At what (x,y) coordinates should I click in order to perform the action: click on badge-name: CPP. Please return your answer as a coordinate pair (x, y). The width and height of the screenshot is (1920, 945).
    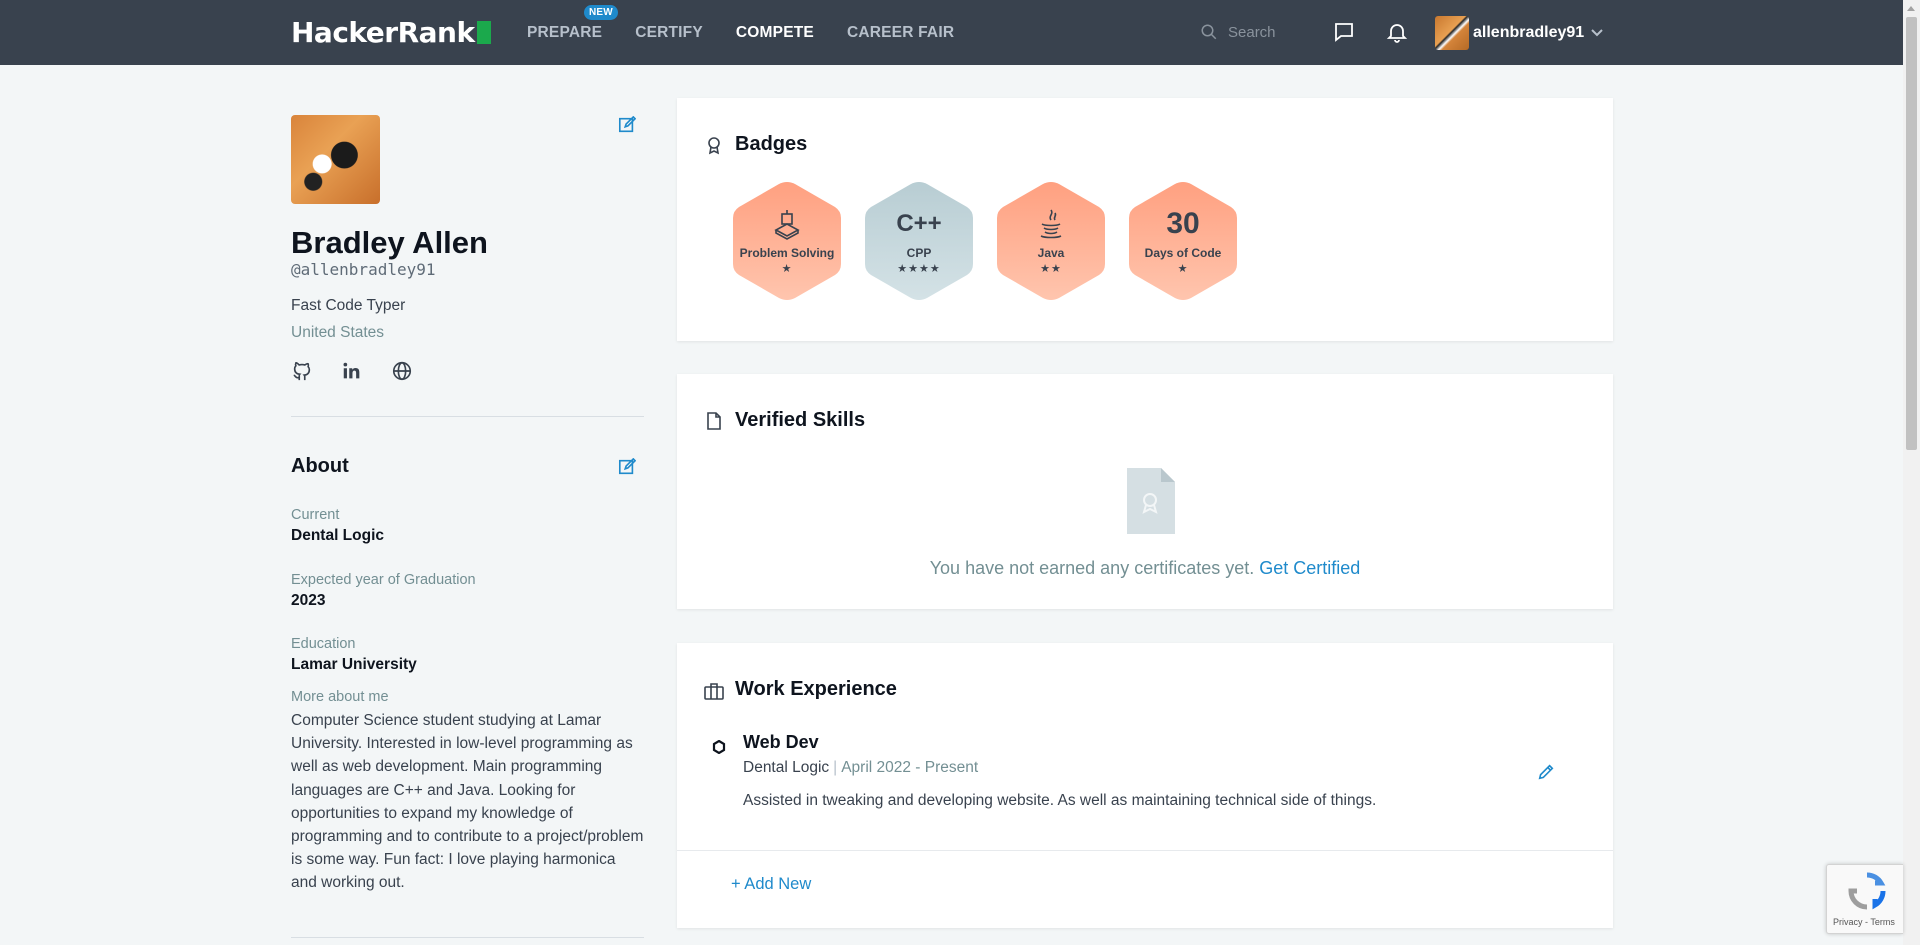
    Looking at the image, I should click on (919, 252).